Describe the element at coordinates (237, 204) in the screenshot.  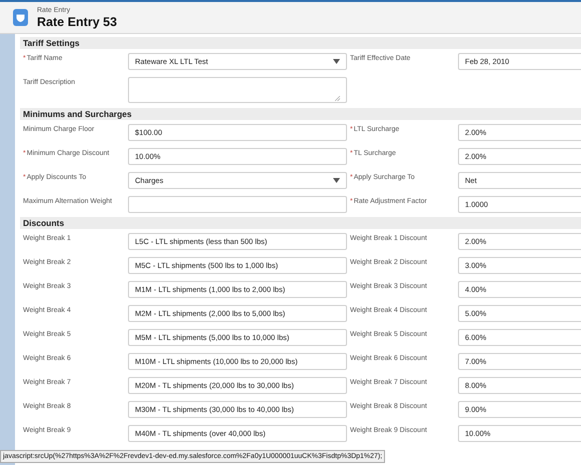
I see `input-field` at that location.